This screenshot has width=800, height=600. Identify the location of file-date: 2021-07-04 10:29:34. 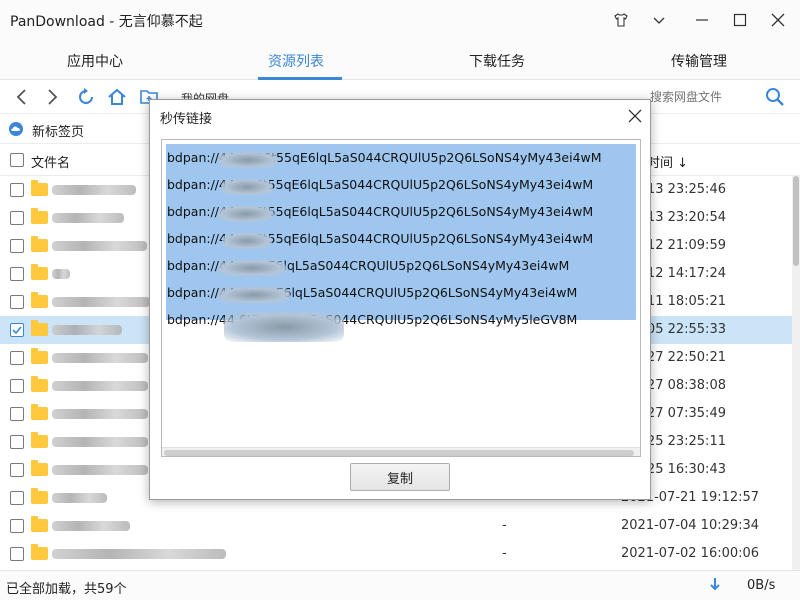
(690, 525).